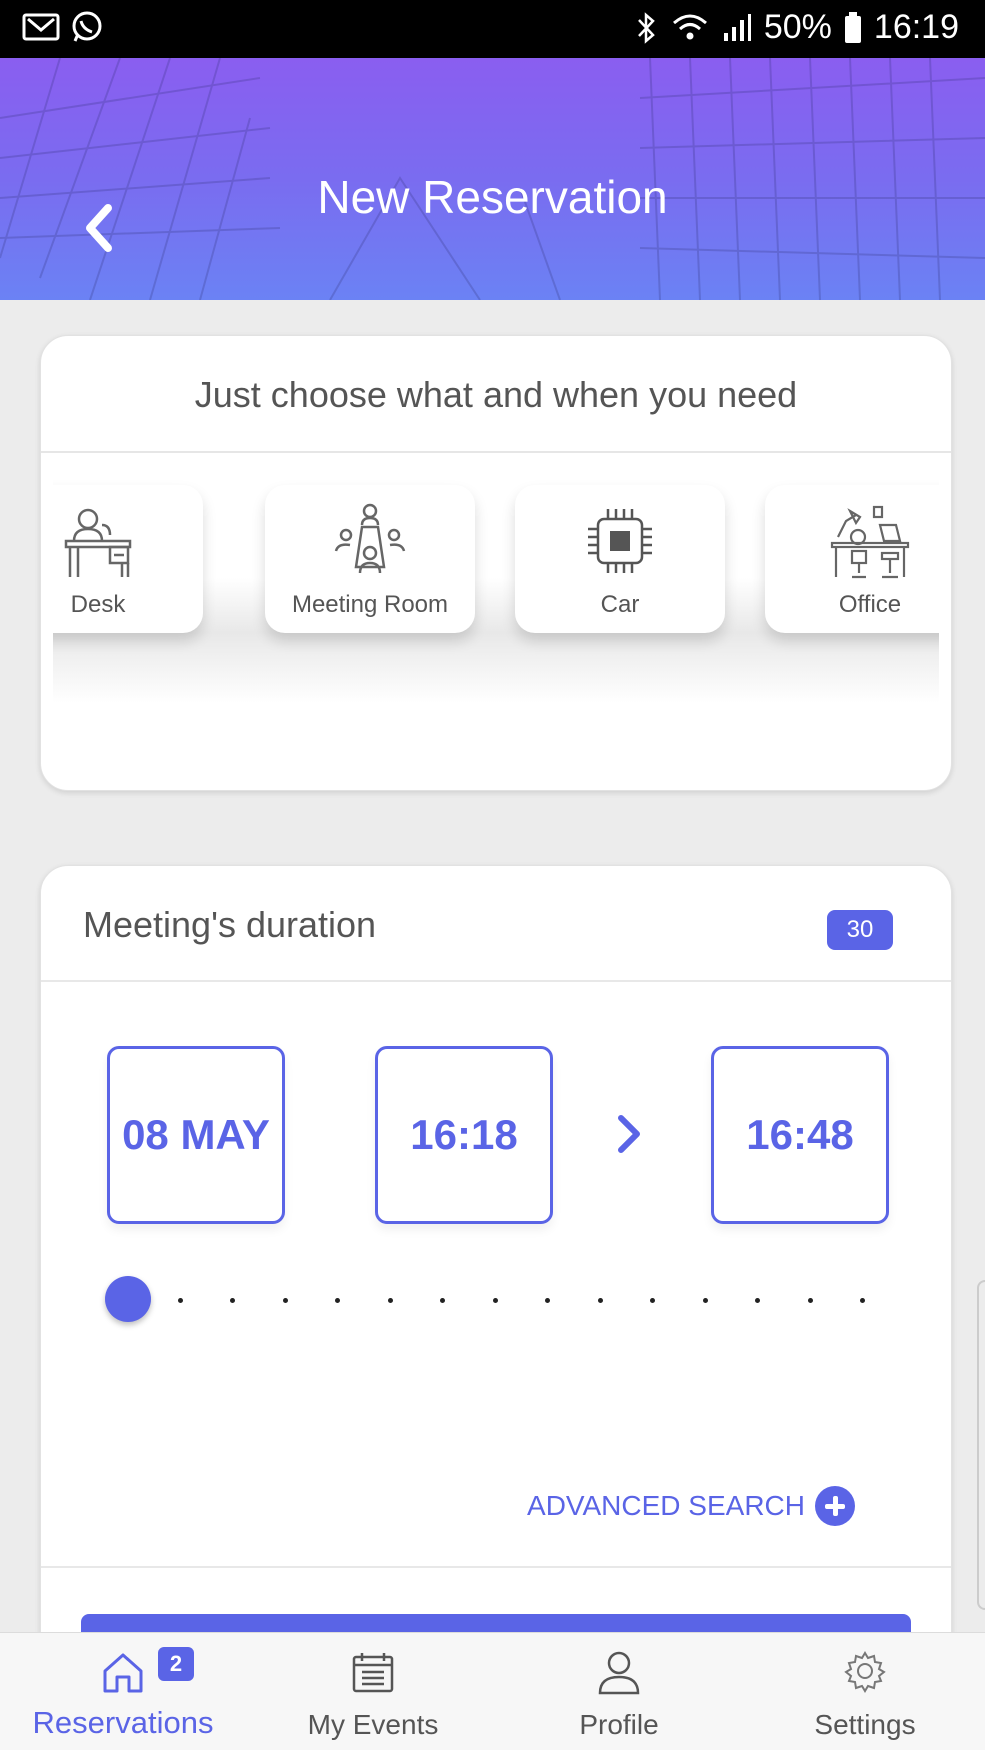 The image size is (985, 1750). Describe the element at coordinates (870, 604) in the screenshot. I see `resource-label: Office` at that location.